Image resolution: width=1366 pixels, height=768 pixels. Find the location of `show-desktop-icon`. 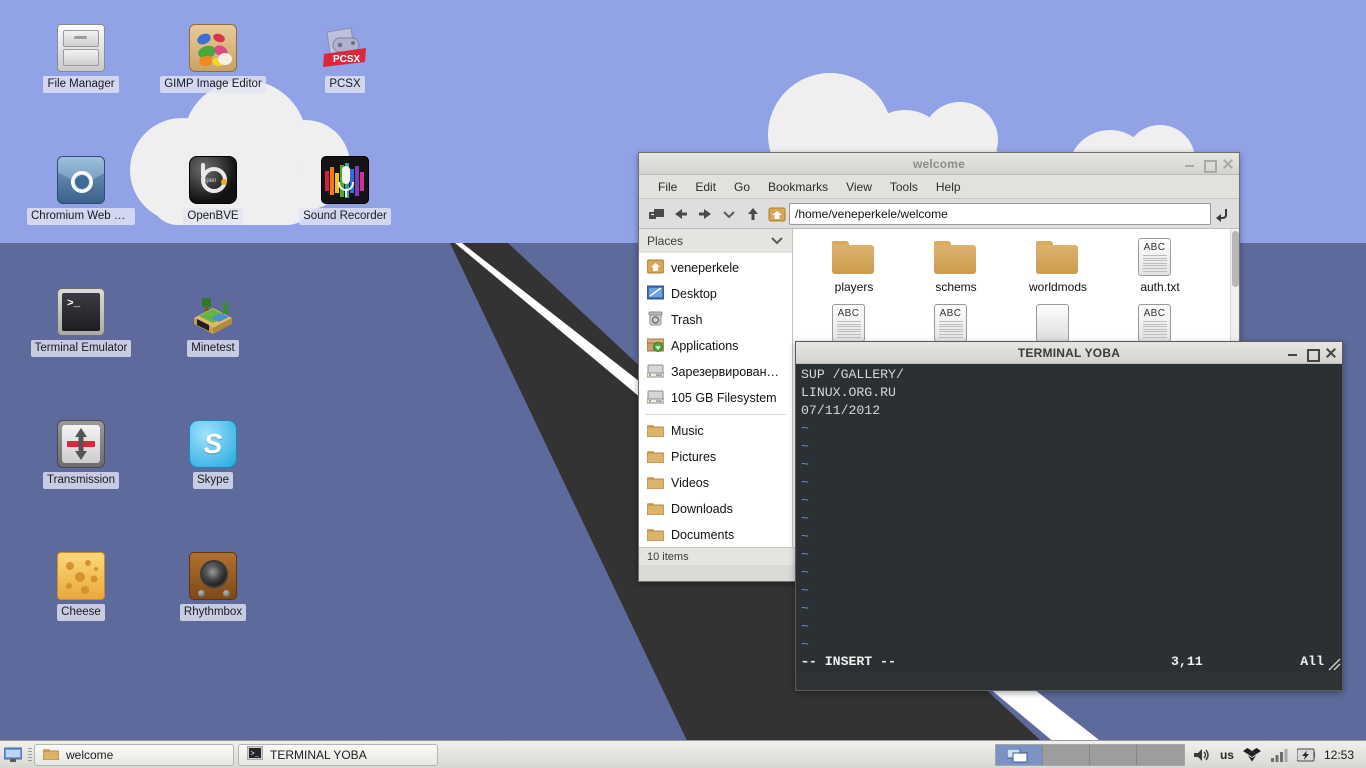

show-desktop-icon is located at coordinates (13, 755).